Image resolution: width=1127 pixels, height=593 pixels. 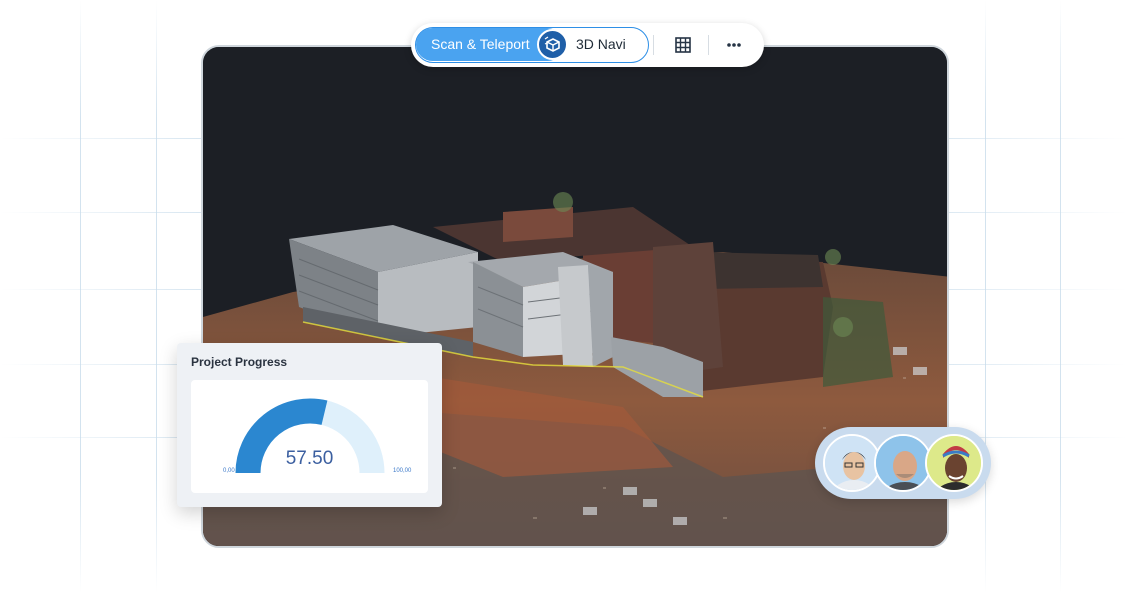 I want to click on view-mode-toggle: Scan & Teleport 3D Navi, so click(x=532, y=45).